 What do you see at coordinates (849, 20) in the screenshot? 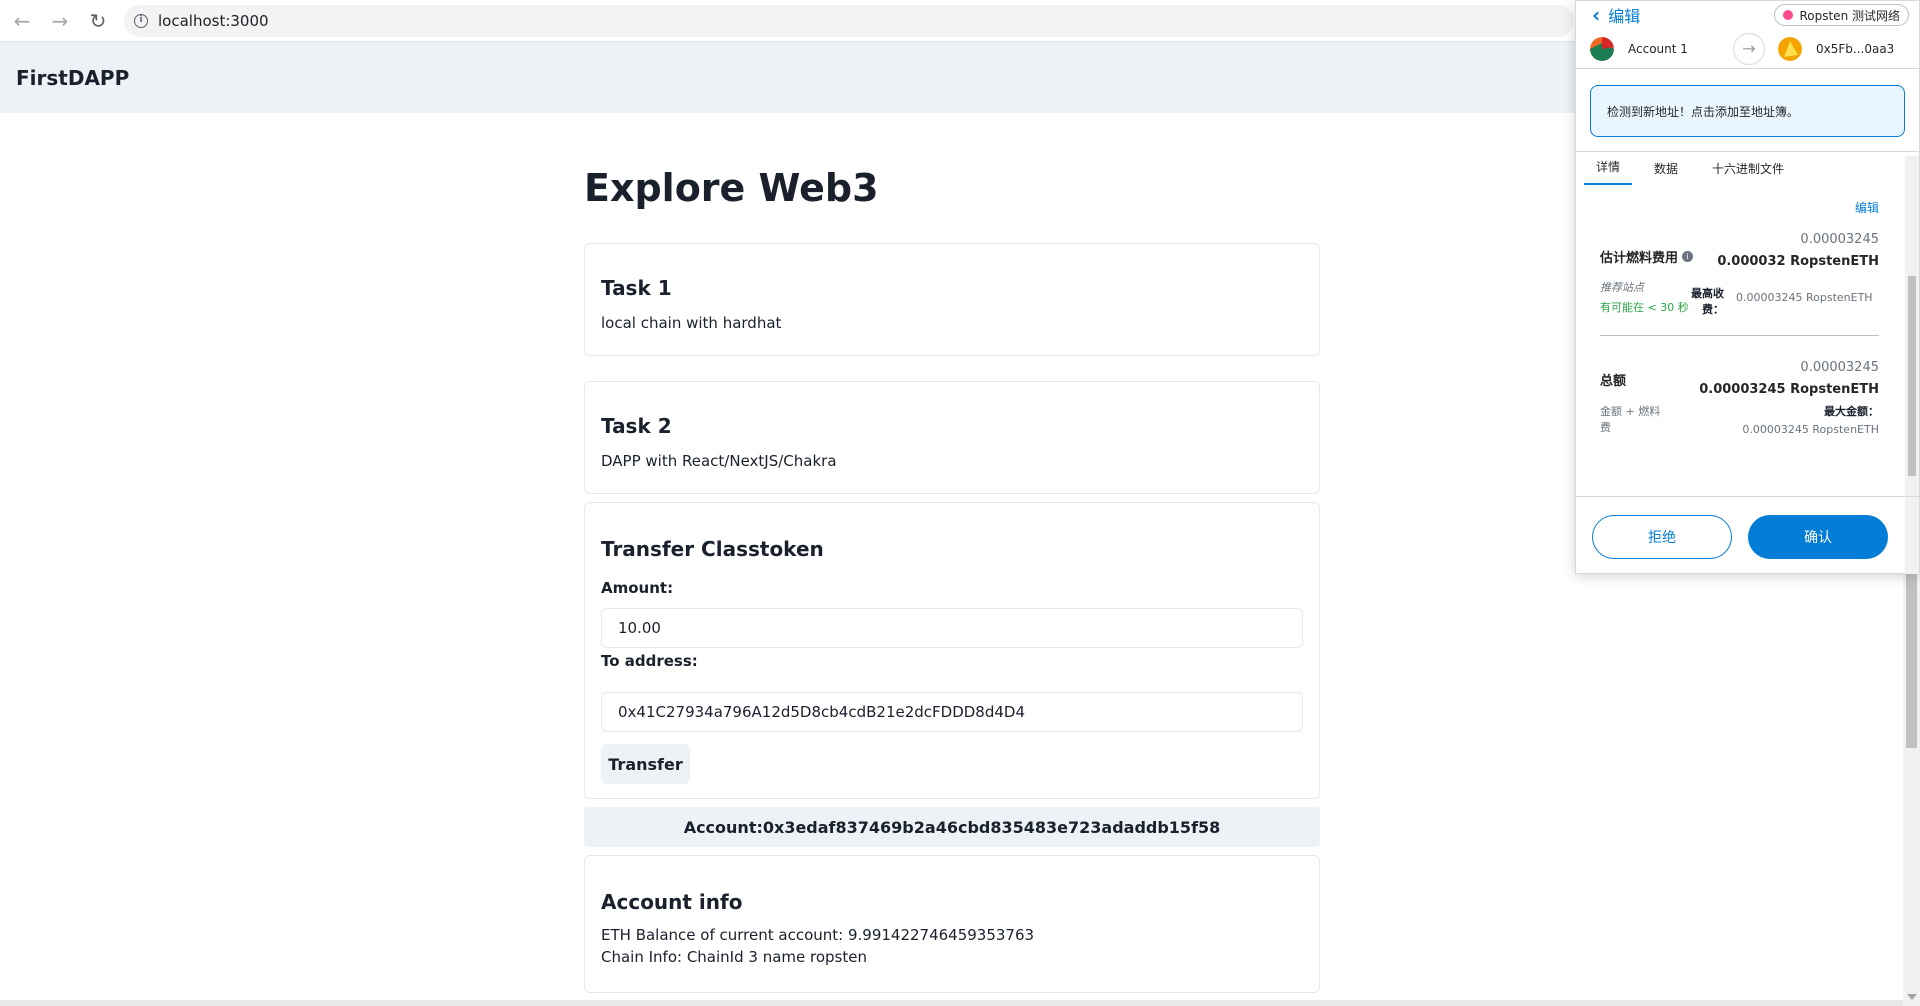
I see `address-bar: i localhost:3000` at bounding box center [849, 20].